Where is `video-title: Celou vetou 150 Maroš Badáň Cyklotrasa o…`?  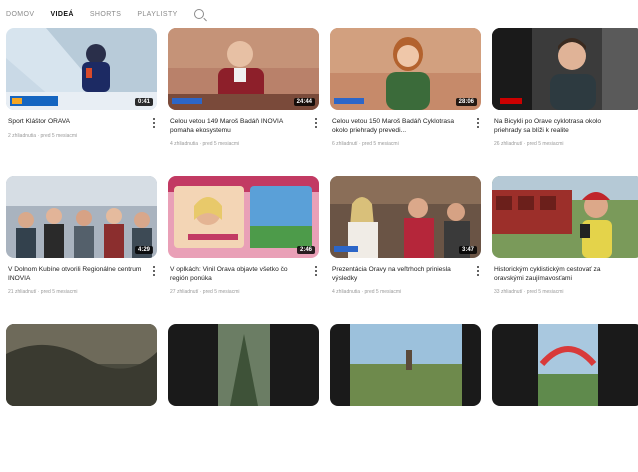
video-title: Celou vetou 150 Maroš Badáň Cyklotrasa o… is located at coordinates (399, 126).